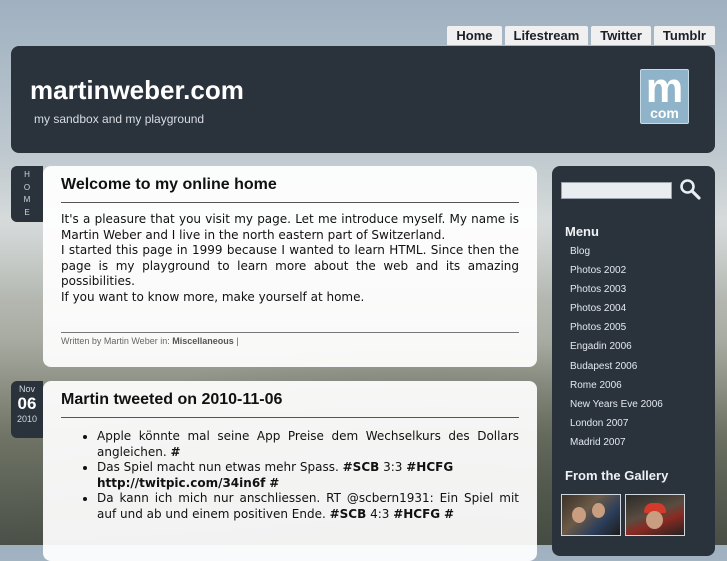 This screenshot has height=561, width=727. Describe the element at coordinates (137, 90) in the screenshot. I see `site-title: martinweber.com` at that location.